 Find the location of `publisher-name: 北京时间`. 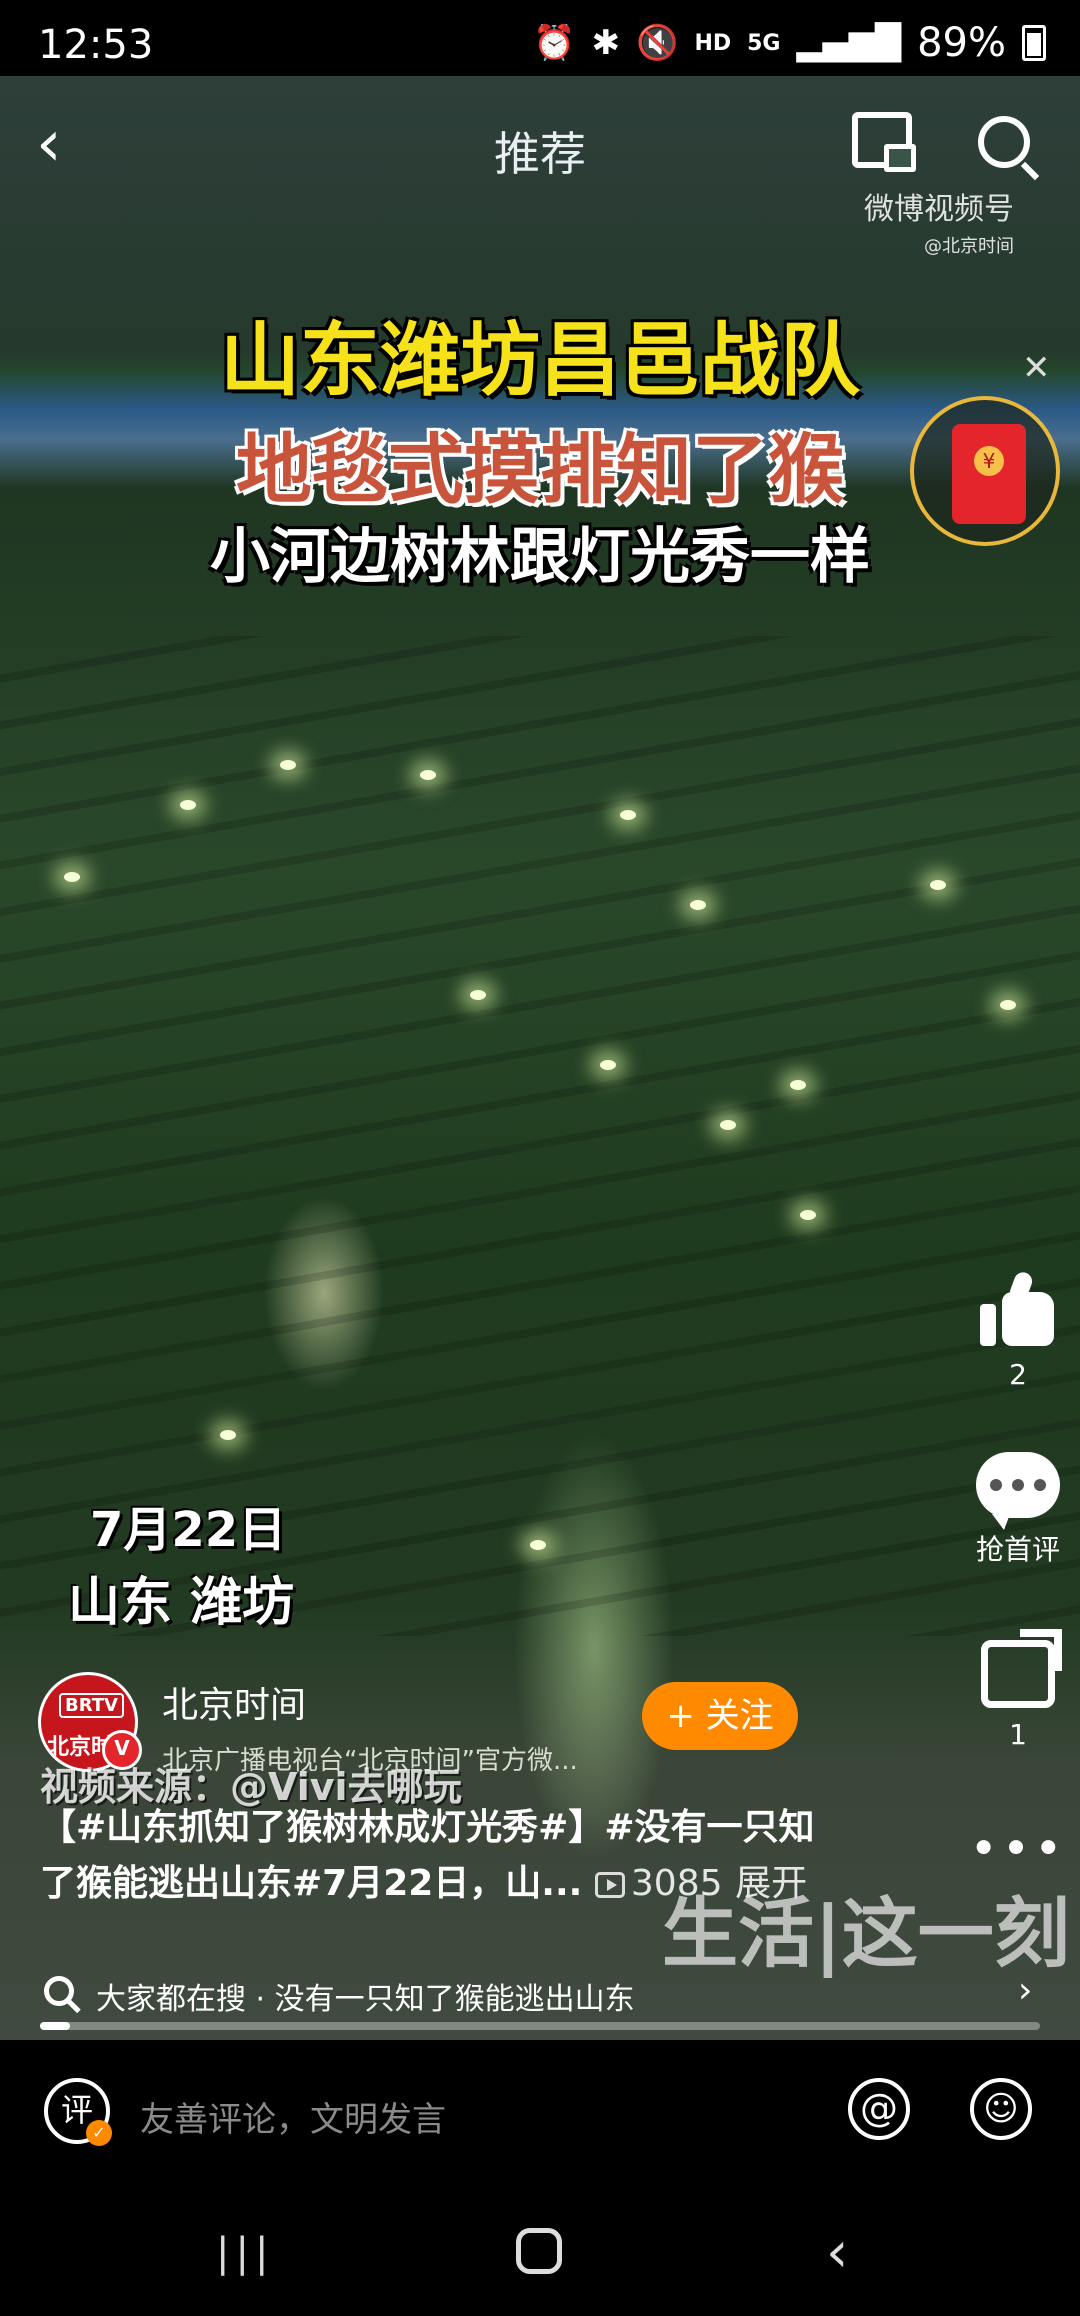

publisher-name: 北京时间 is located at coordinates (234, 1702).